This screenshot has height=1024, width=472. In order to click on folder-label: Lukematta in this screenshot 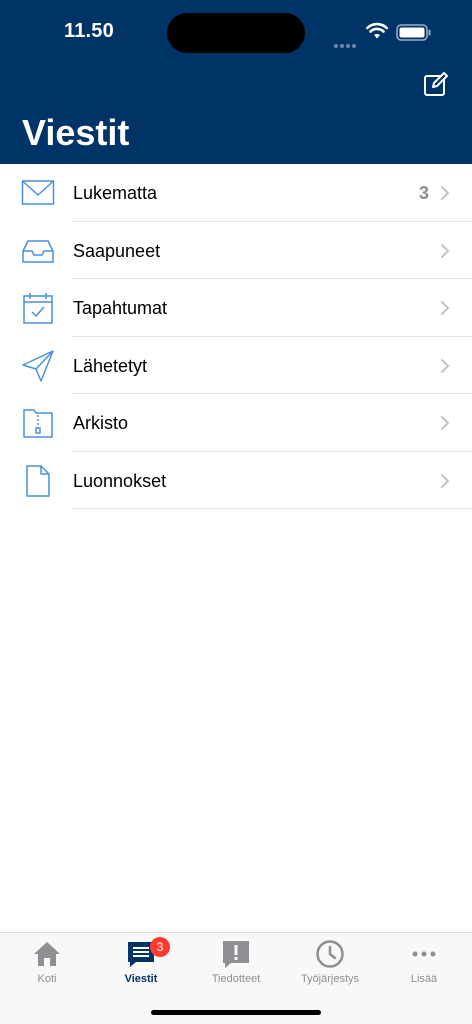, I will do `click(115, 193)`.